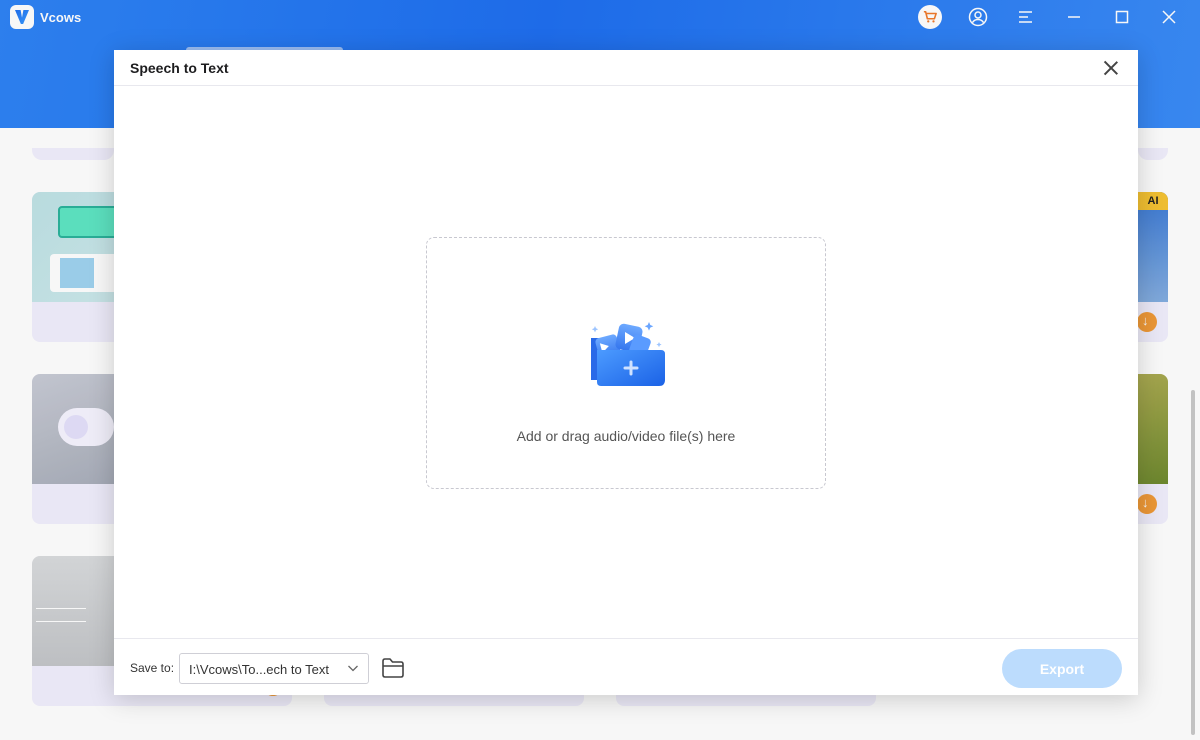 The height and width of the screenshot is (740, 1200). Describe the element at coordinates (152, 668) in the screenshot. I see `save-to-label: Save to:` at that location.